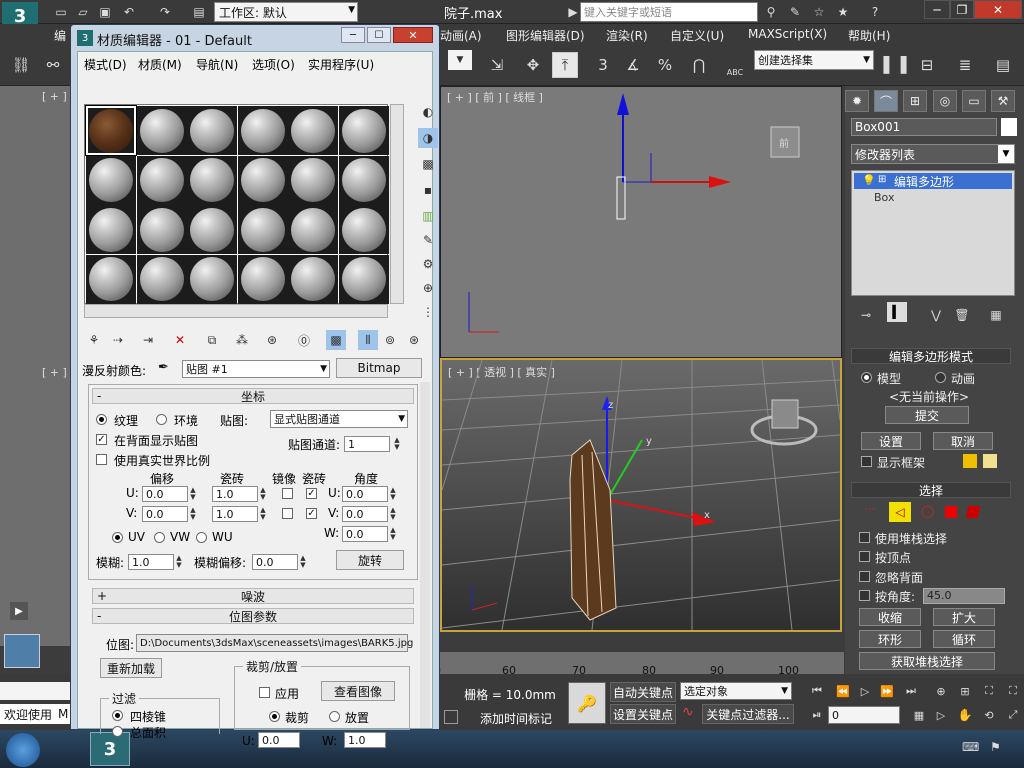  Describe the element at coordinates (998, 9) in the screenshot. I see `close-button: ✕` at that location.